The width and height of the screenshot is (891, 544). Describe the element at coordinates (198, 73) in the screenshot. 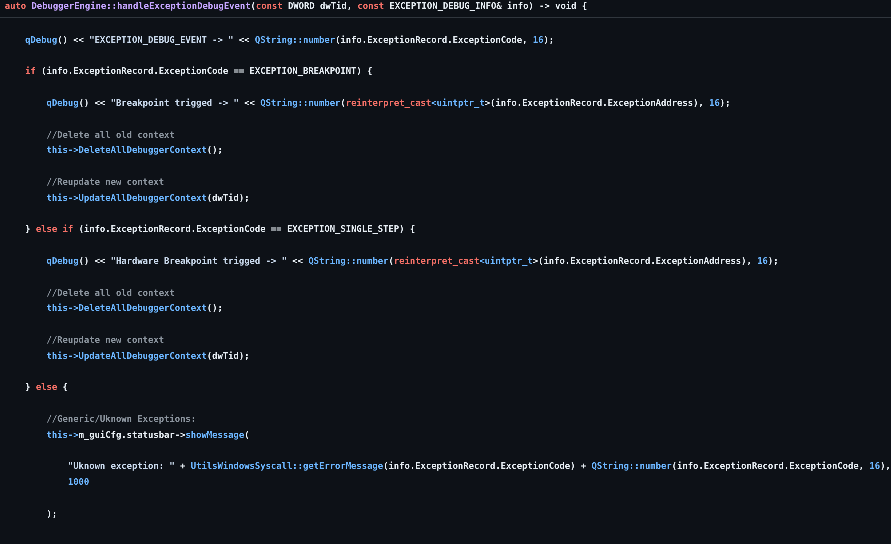

I see `code-line: if (info.ExceptionRecord.ExceptionCode == EXCEPTION_BREAKPOINT) {` at that location.